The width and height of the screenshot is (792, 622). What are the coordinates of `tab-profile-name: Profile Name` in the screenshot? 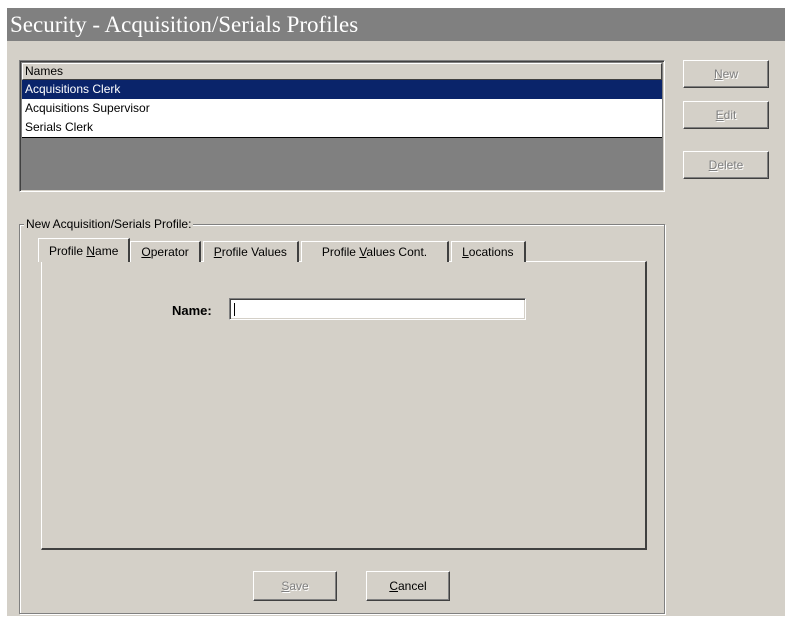 It's located at (84, 250).